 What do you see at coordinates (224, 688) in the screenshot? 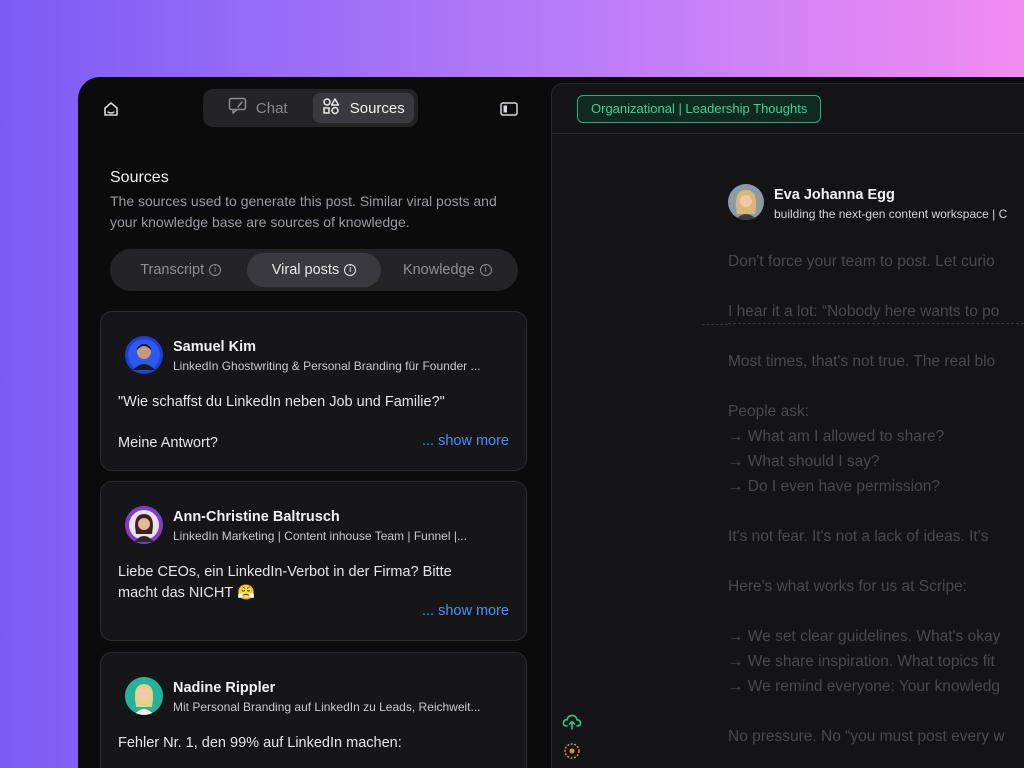
I see `post-author: Nadine Rippler` at bounding box center [224, 688].